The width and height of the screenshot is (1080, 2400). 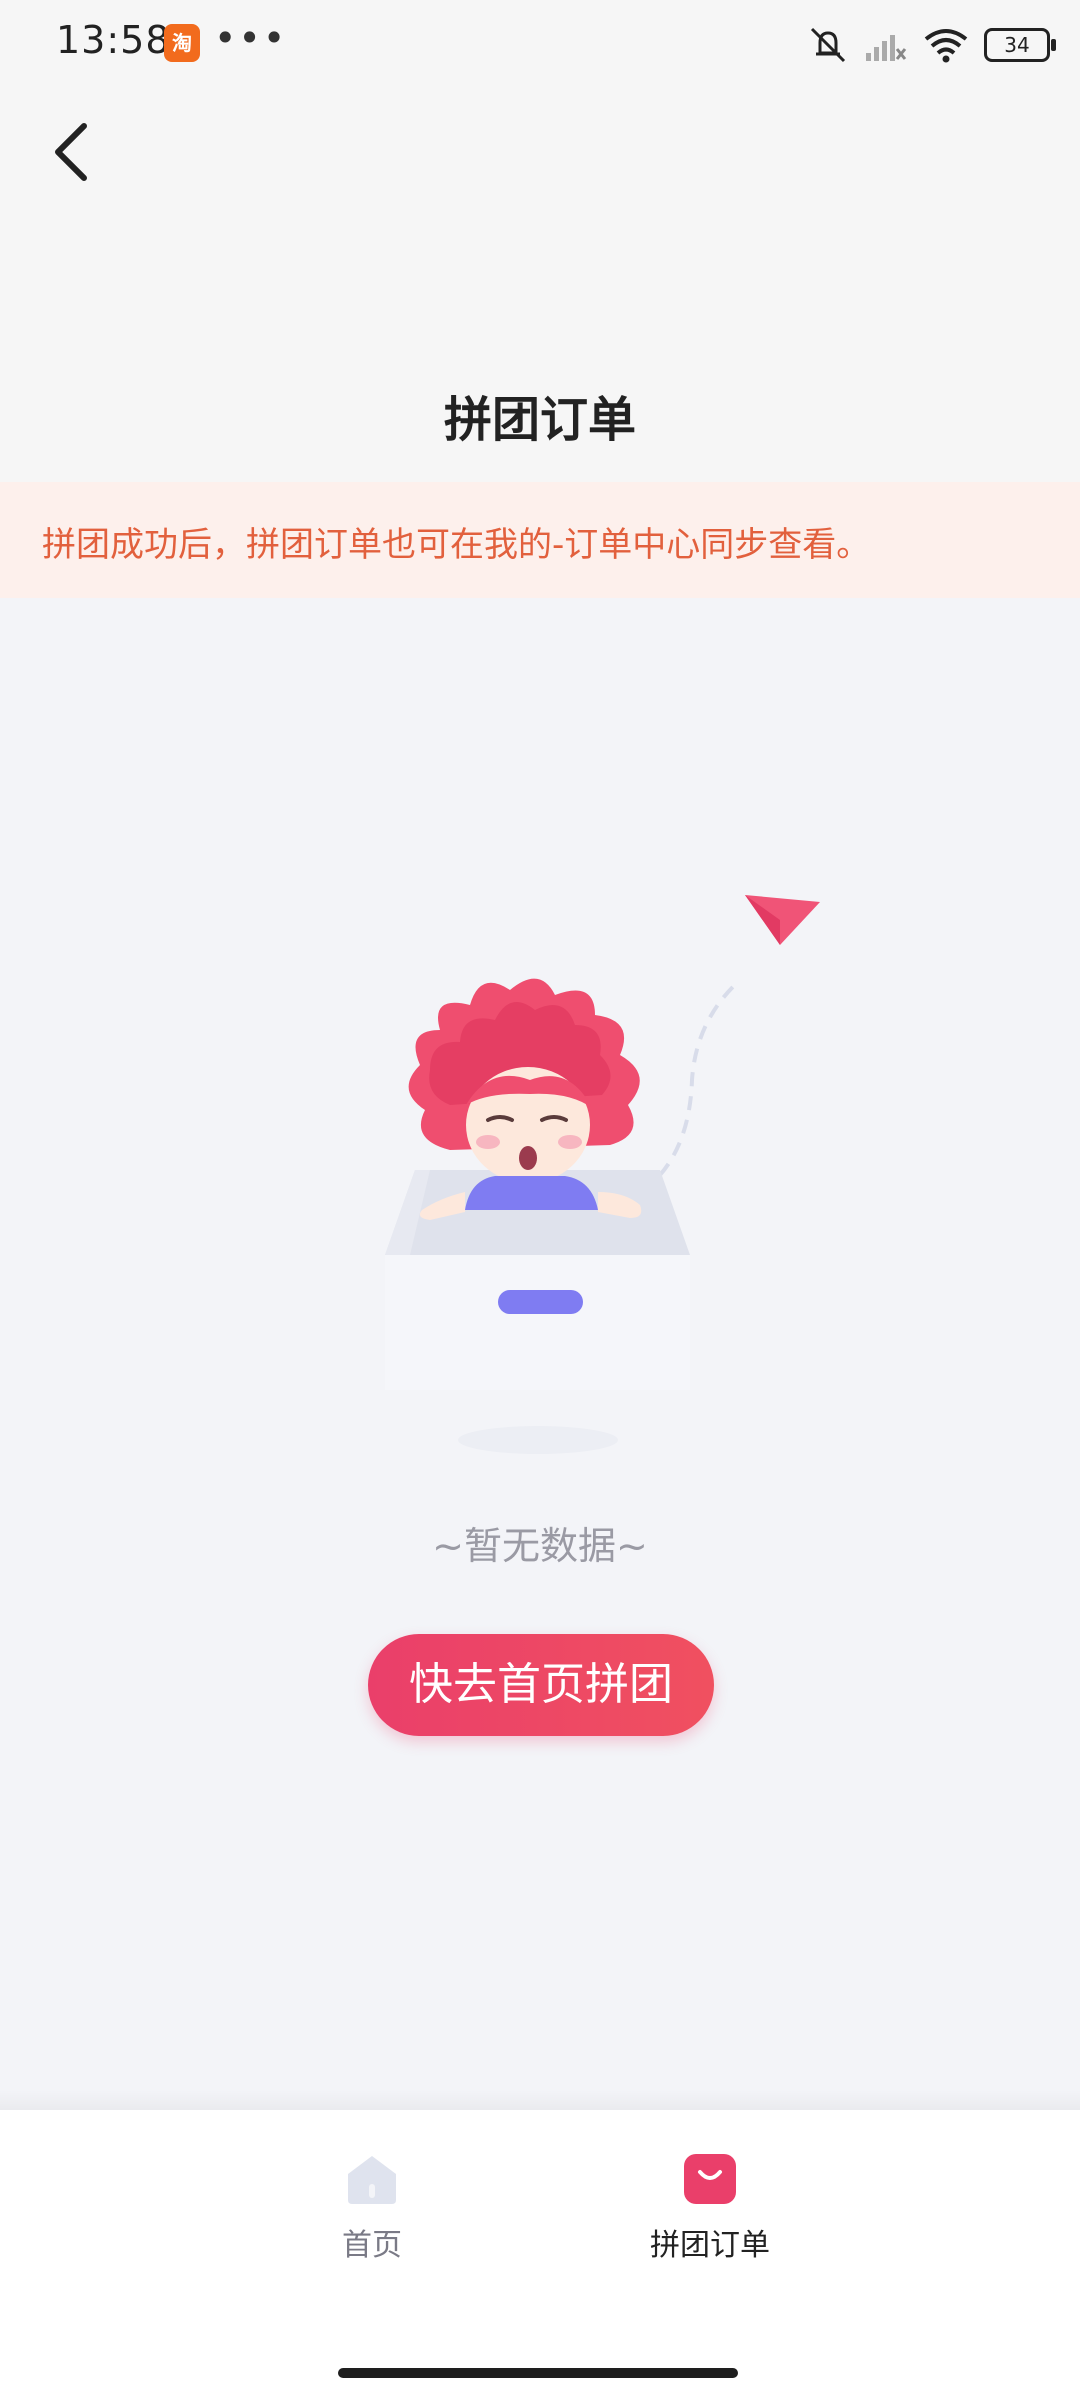 What do you see at coordinates (710, 2245) in the screenshot?
I see `nav-label-group-orders: 拼团订单` at bounding box center [710, 2245].